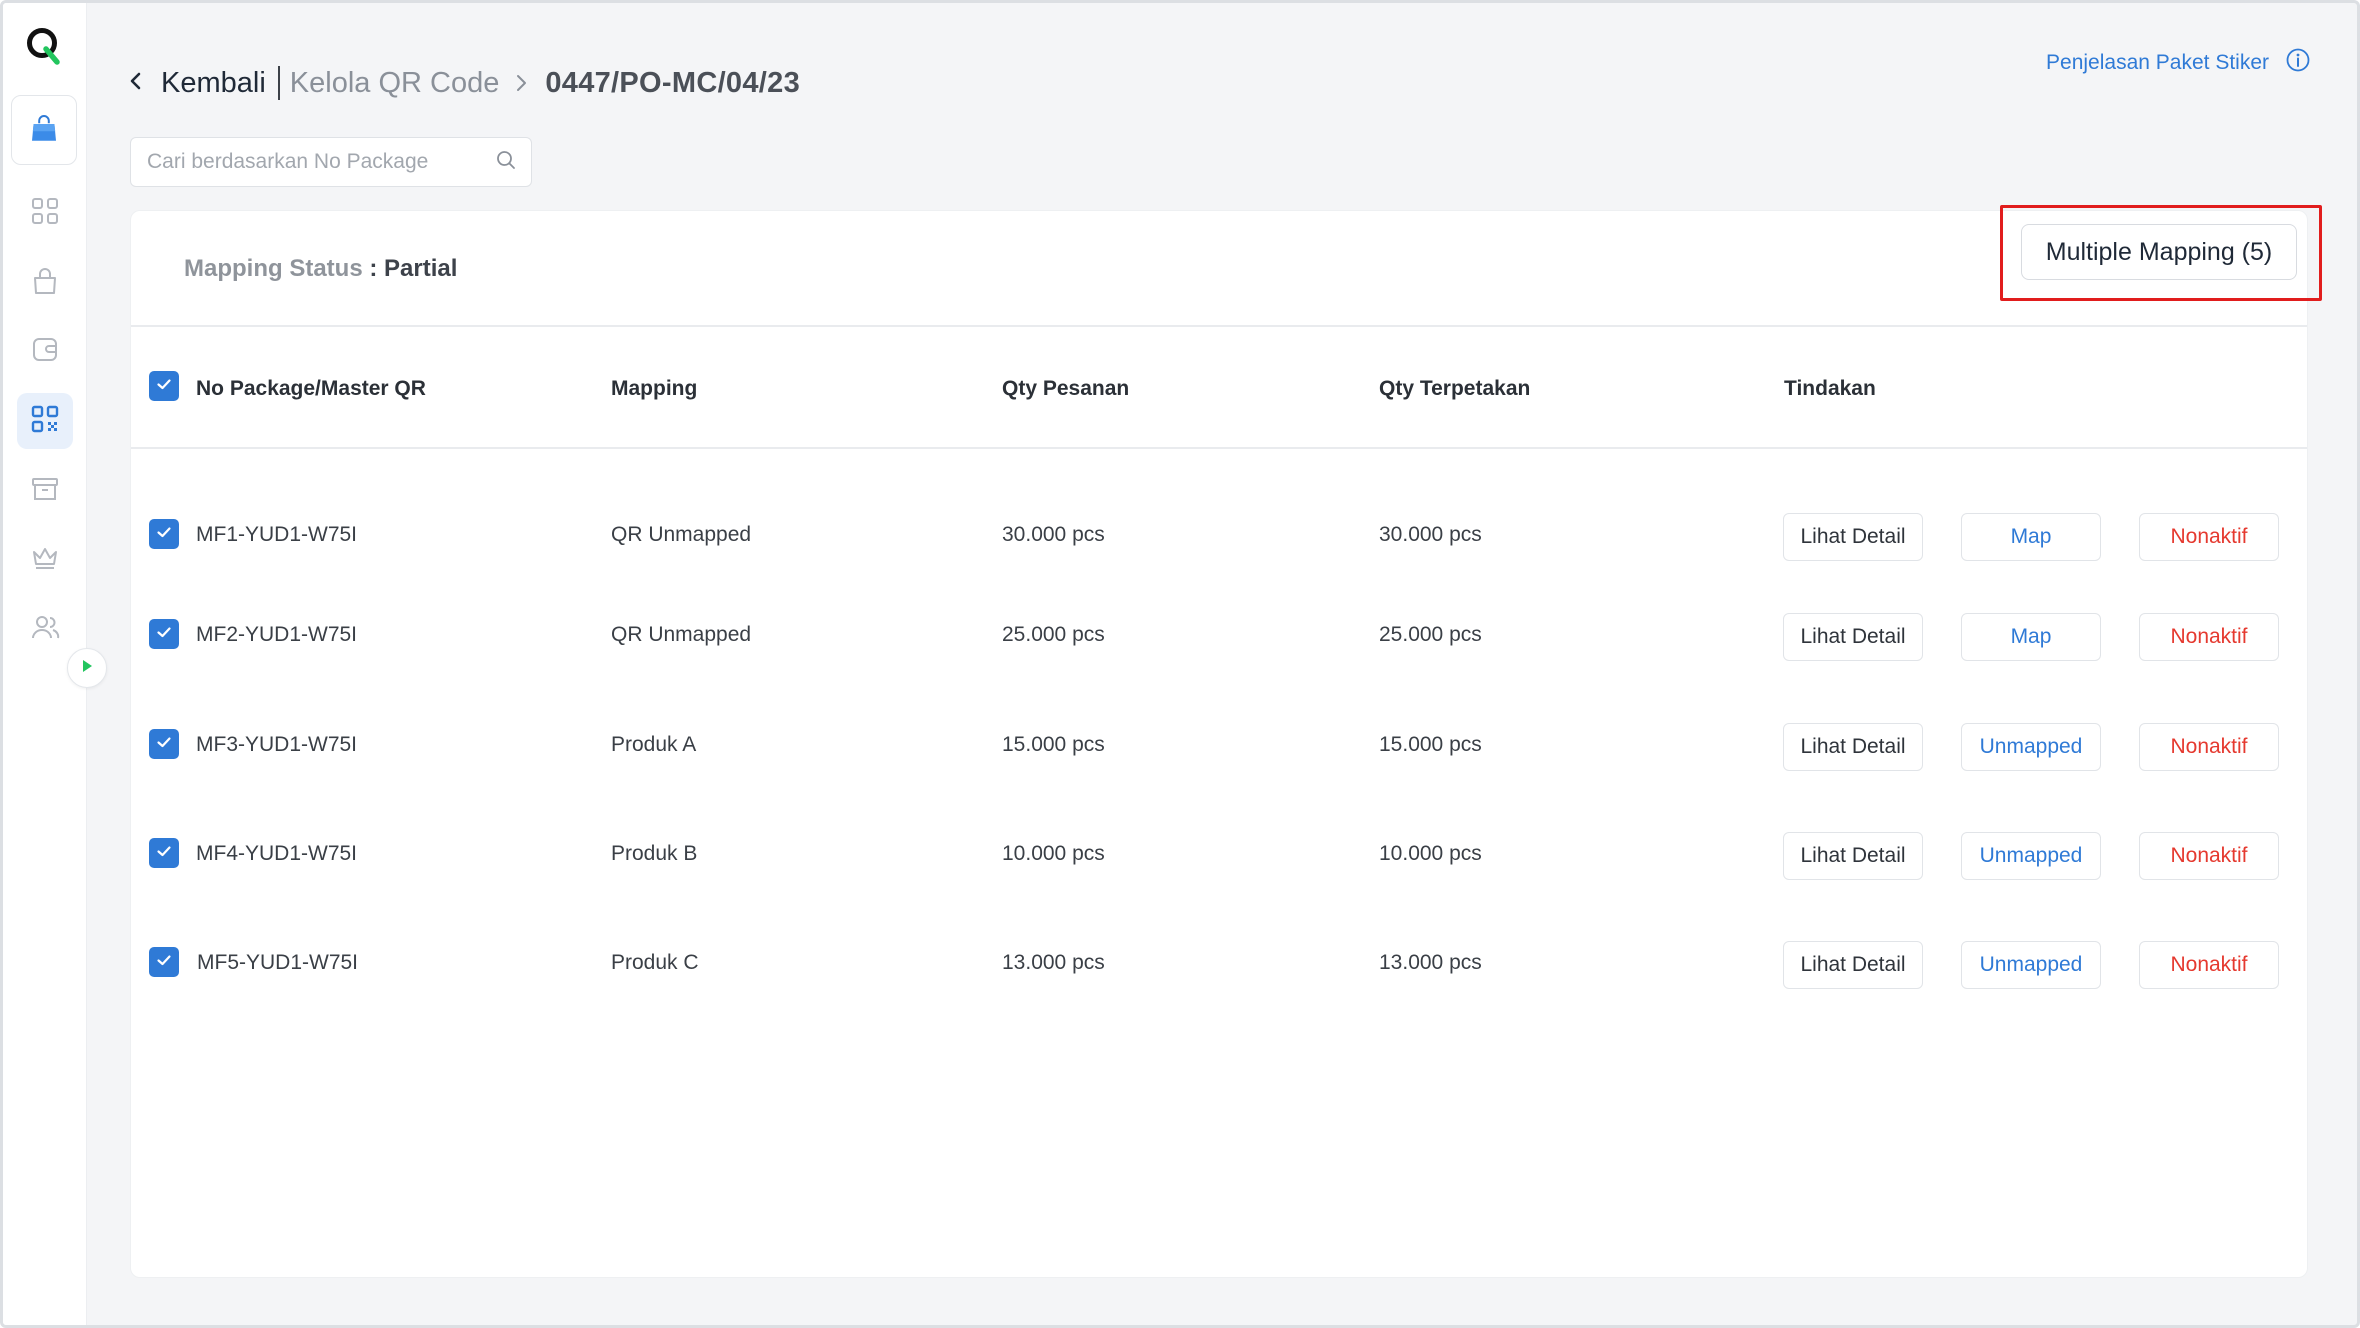  Describe the element at coordinates (1430, 962) in the screenshot. I see `cell-qty-printed: 13.000 pcs` at that location.